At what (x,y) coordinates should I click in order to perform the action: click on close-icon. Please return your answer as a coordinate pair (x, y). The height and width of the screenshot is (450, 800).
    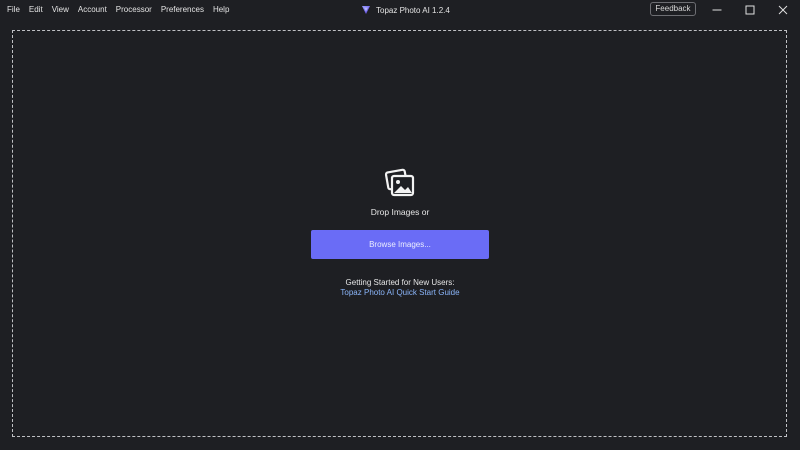
    Looking at the image, I should click on (783, 10).